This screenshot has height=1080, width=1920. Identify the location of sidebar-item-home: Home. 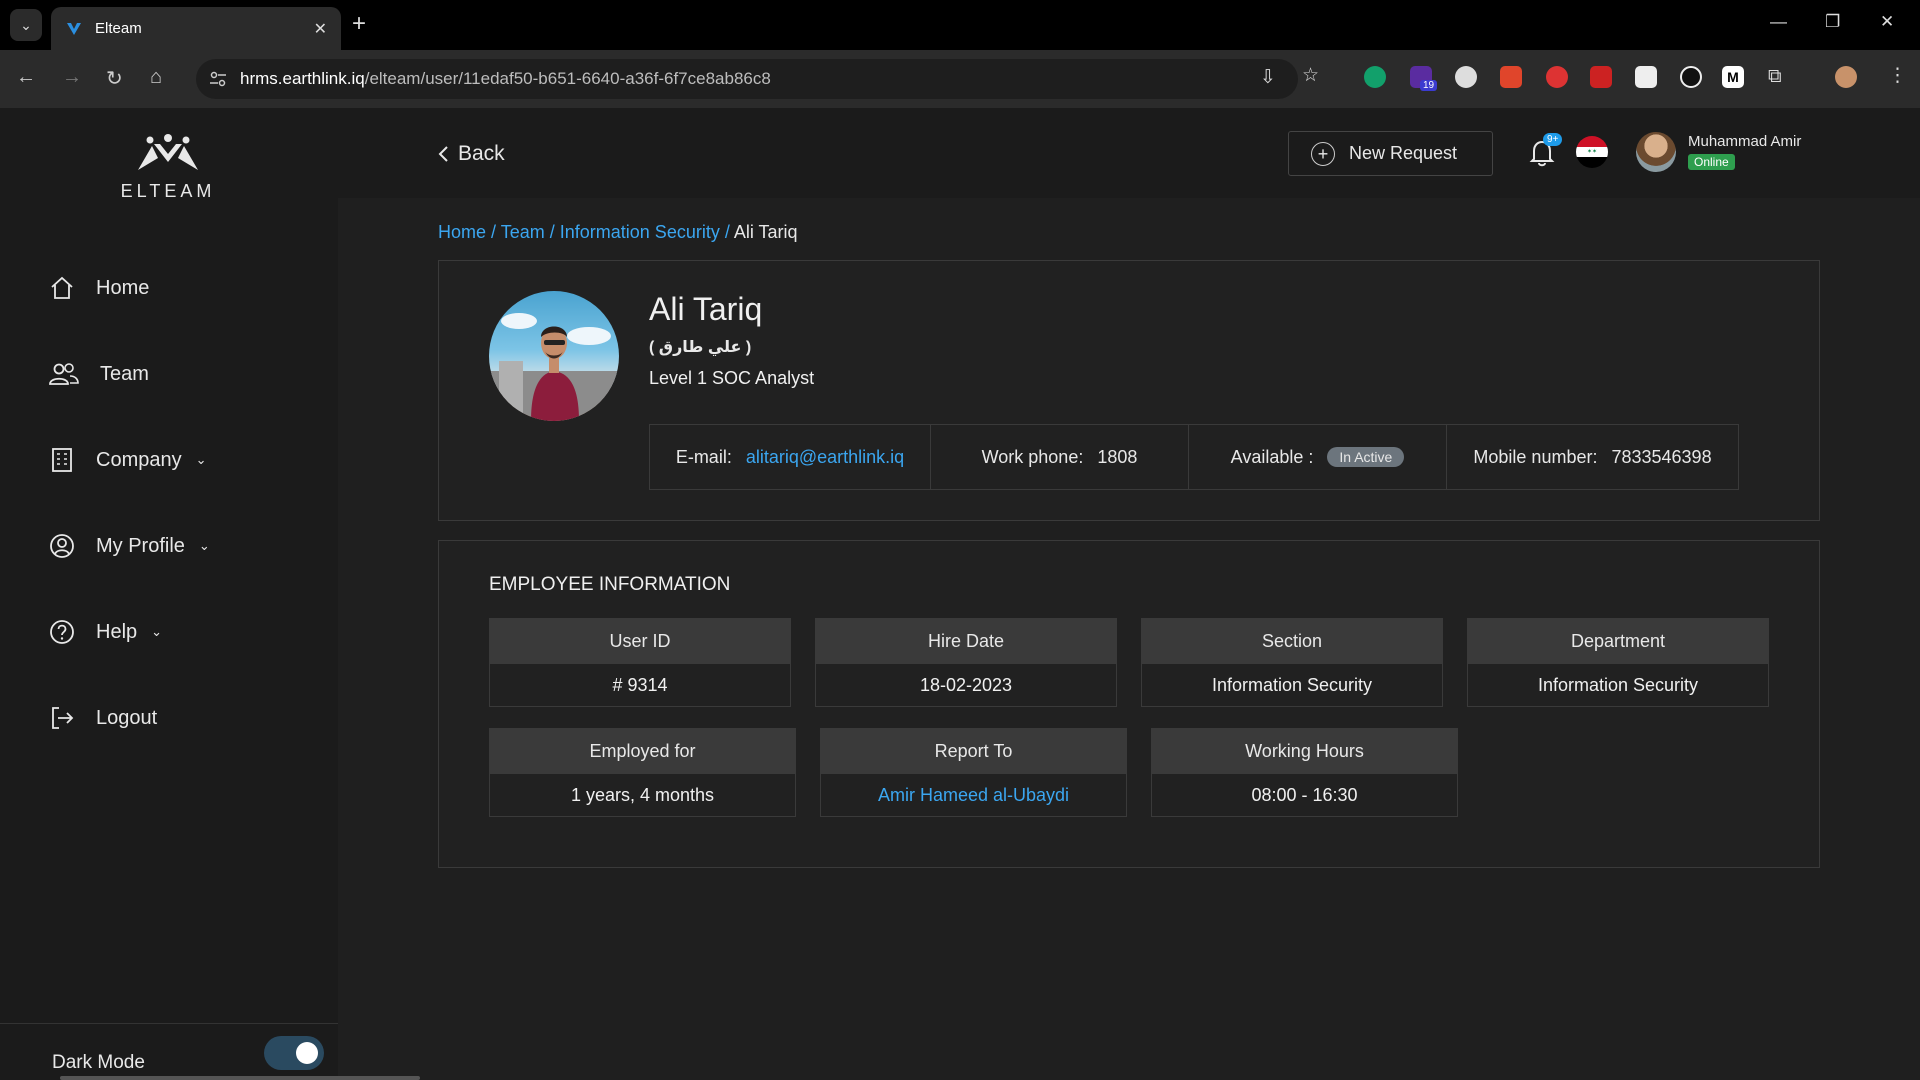
(98, 288).